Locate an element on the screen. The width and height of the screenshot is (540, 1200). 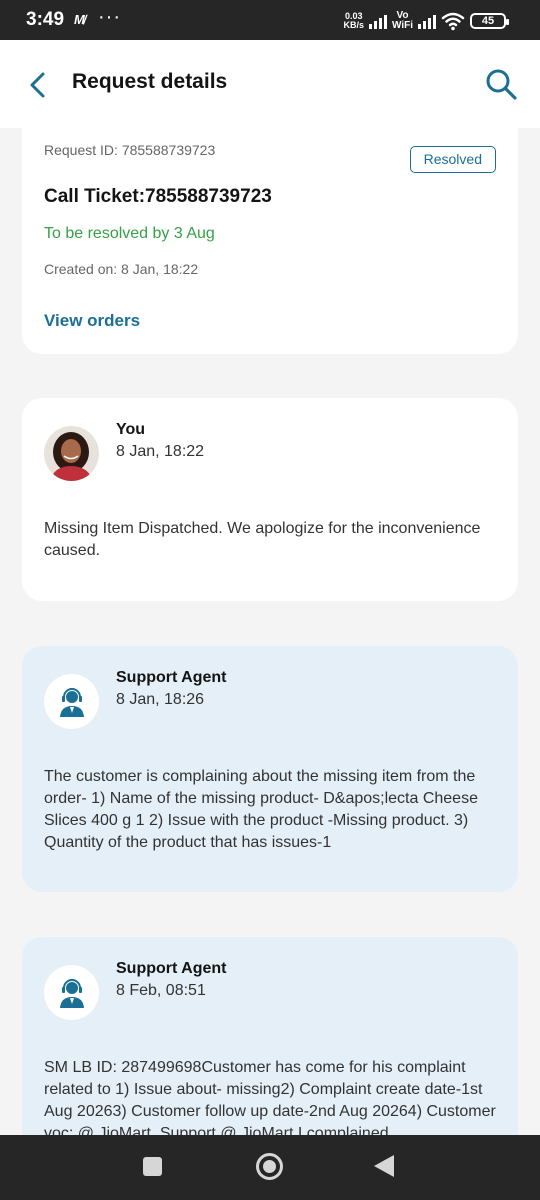
network-speed-unit: KB/s is located at coordinates (353, 25).